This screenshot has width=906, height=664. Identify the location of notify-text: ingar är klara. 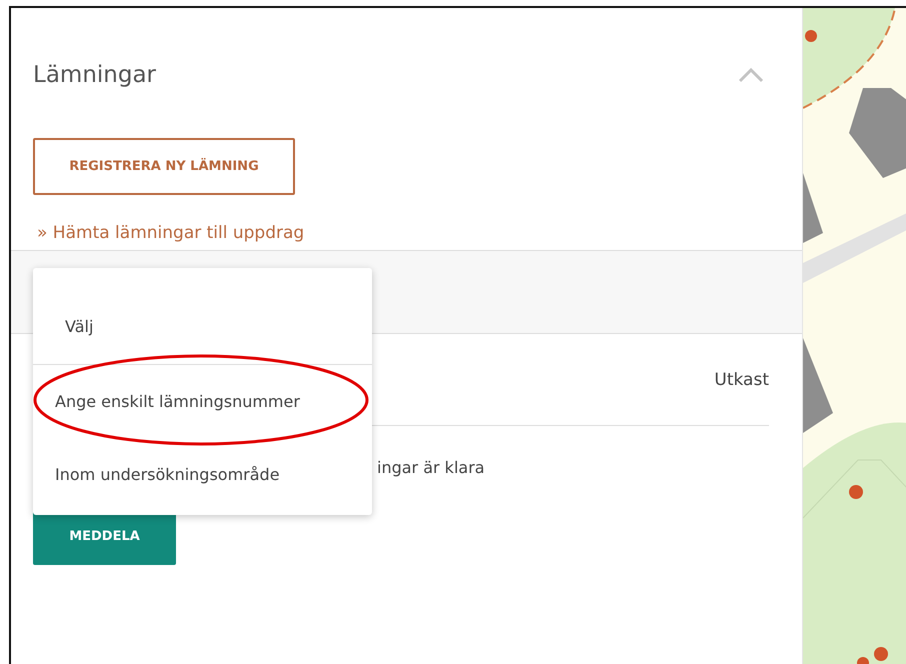
(431, 467).